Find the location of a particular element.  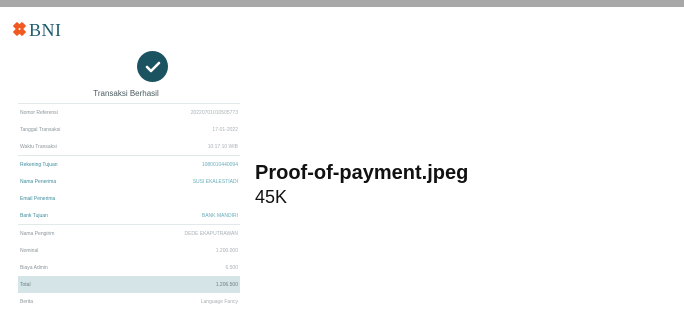

file-name: Proof-of-payment.jpeg is located at coordinates (361, 173).